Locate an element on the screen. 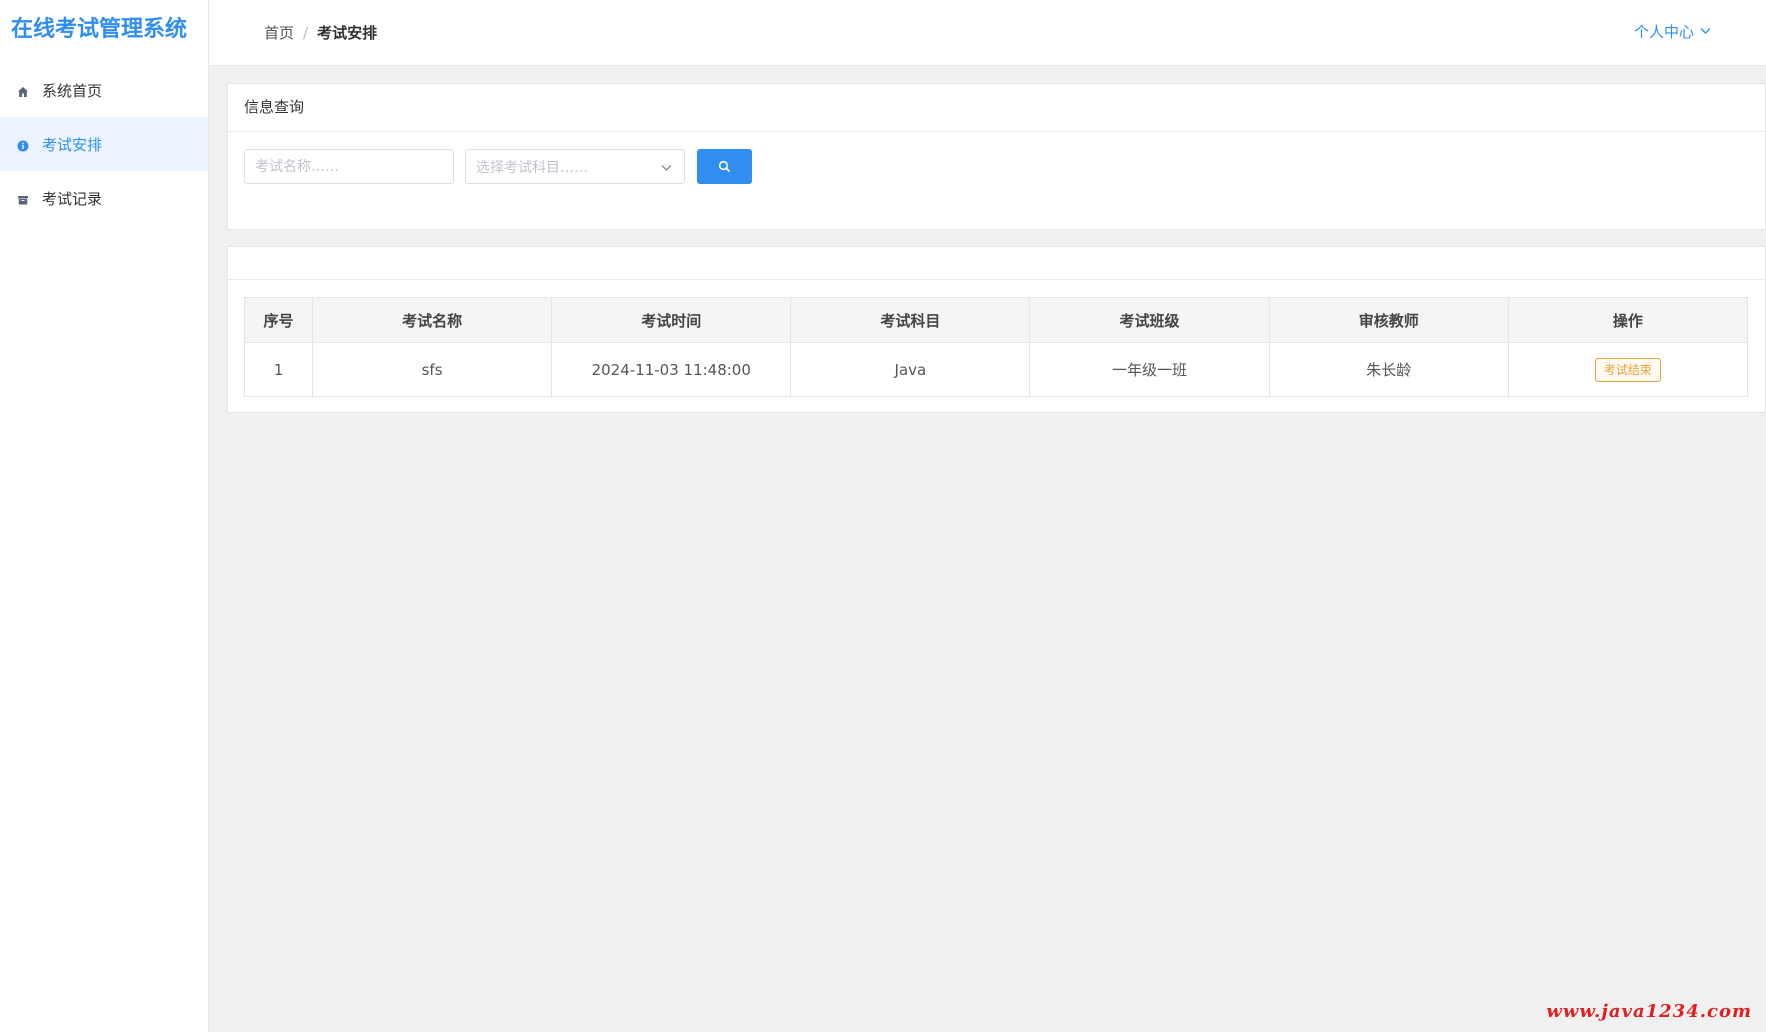  sidebar-item-label: 考试安排 is located at coordinates (72, 144).